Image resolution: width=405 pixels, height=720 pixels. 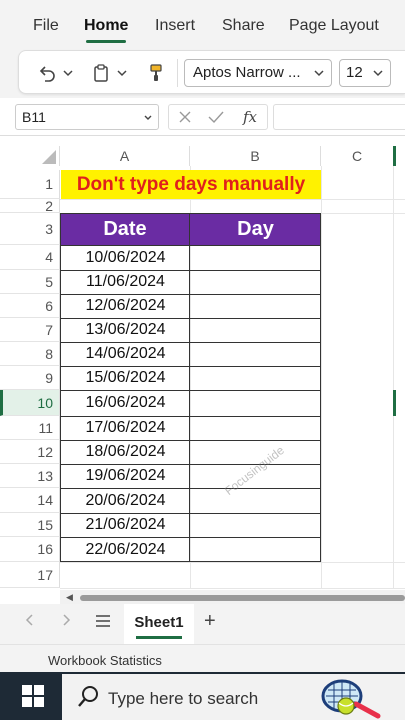 What do you see at coordinates (125, 500) in the screenshot?
I see `date-cell: 20/06/2024` at bounding box center [125, 500].